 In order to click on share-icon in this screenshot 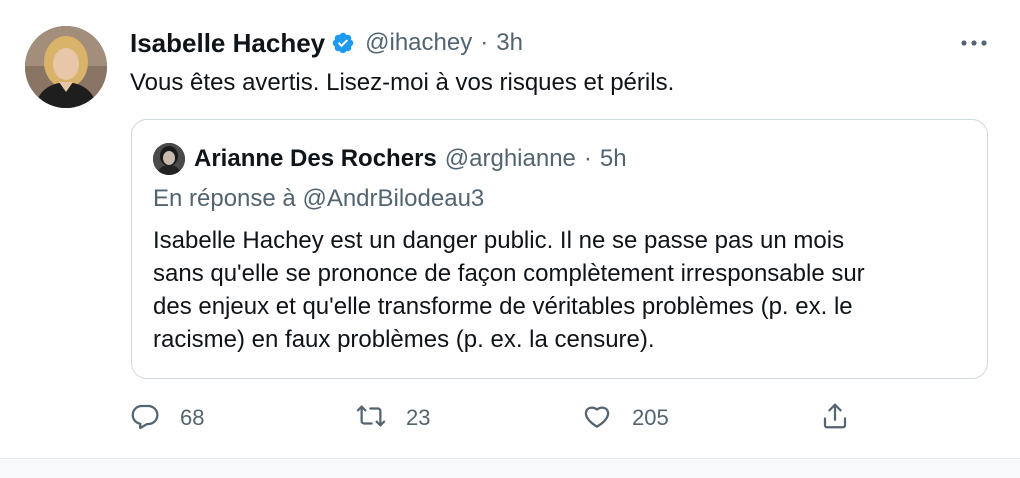, I will do `click(835, 418)`.